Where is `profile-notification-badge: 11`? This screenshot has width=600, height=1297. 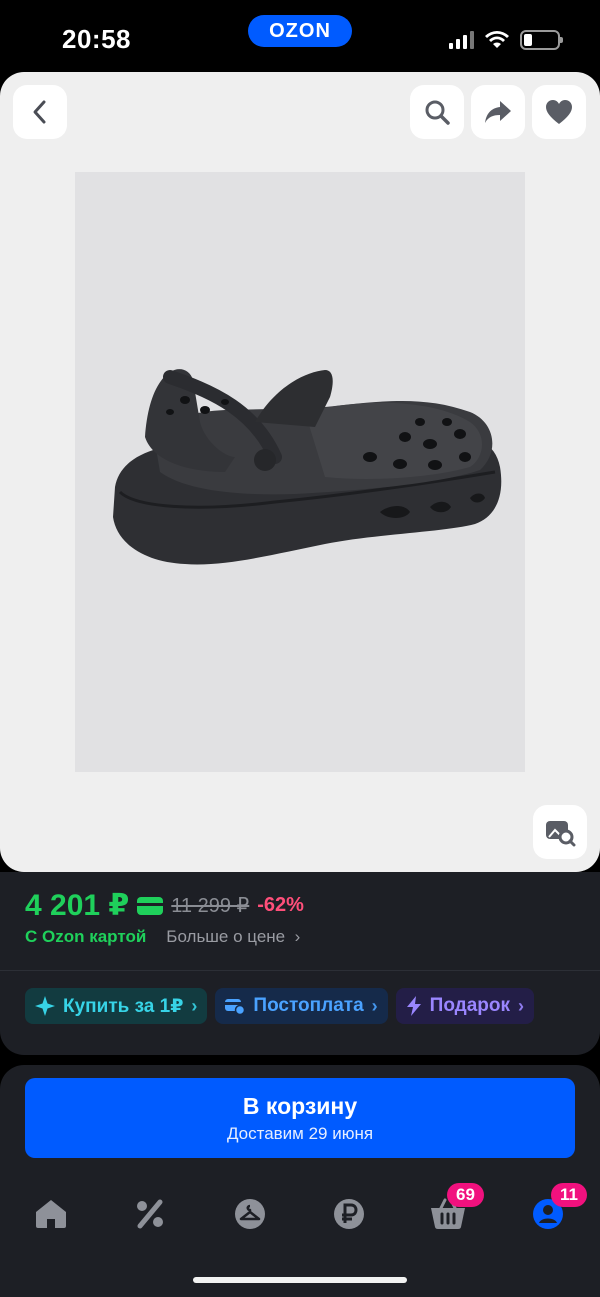
profile-notification-badge: 11 is located at coordinates (569, 1195).